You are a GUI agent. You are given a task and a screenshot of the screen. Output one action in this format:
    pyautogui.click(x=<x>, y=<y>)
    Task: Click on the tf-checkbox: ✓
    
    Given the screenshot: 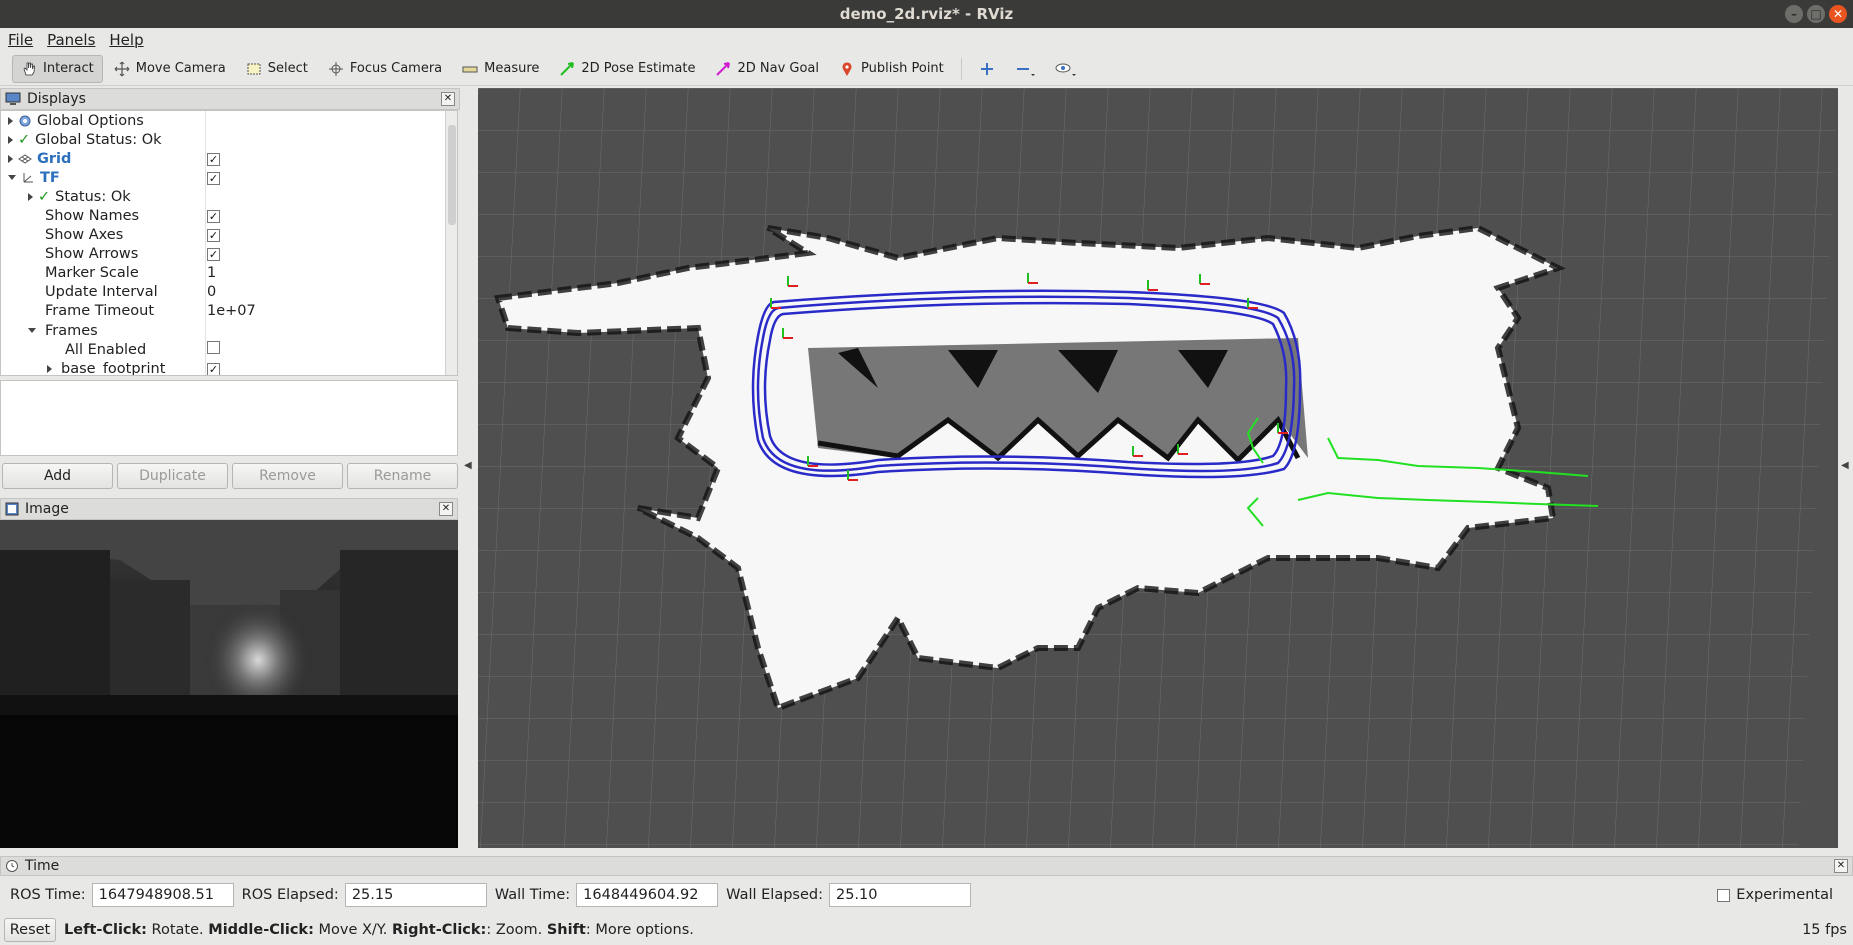 What is the action you would take?
    pyautogui.click(x=213, y=178)
    